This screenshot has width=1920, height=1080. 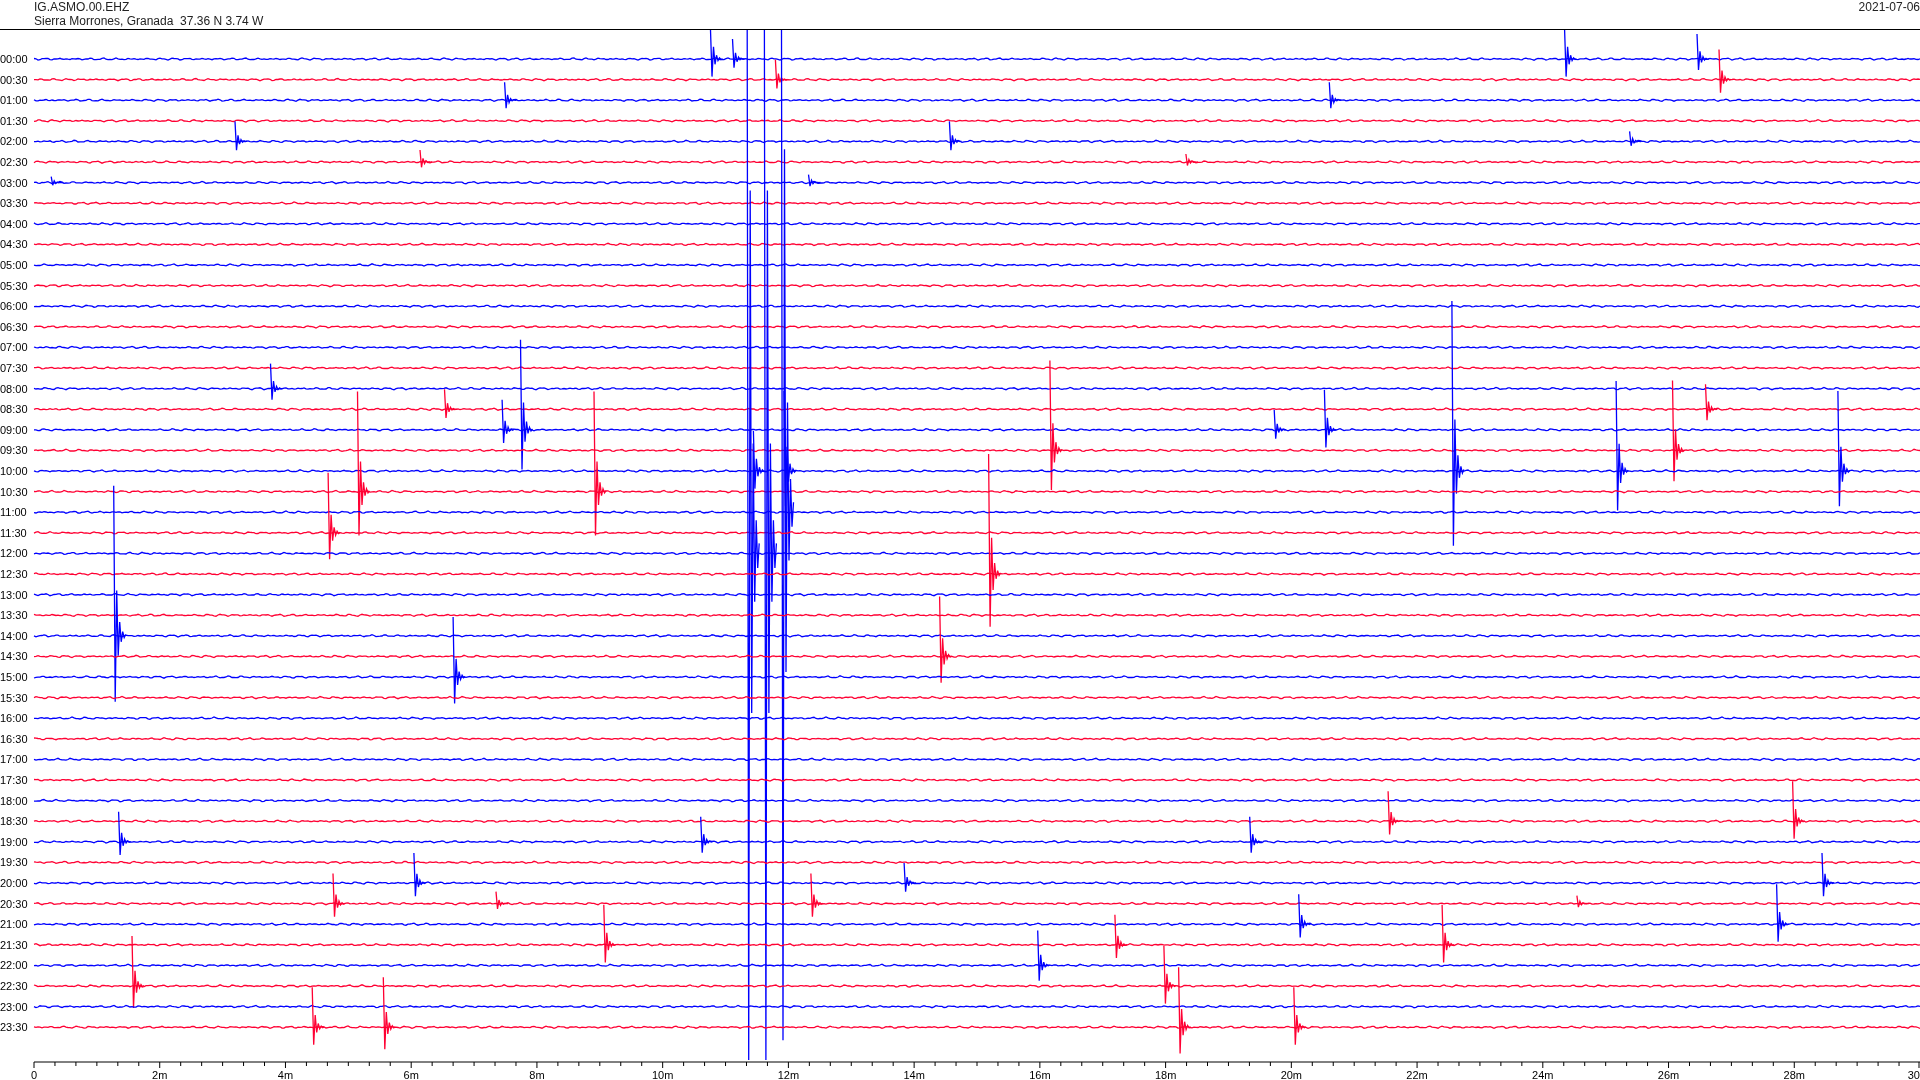 I want to click on tick-label: 10m, so click(x=662, y=1074).